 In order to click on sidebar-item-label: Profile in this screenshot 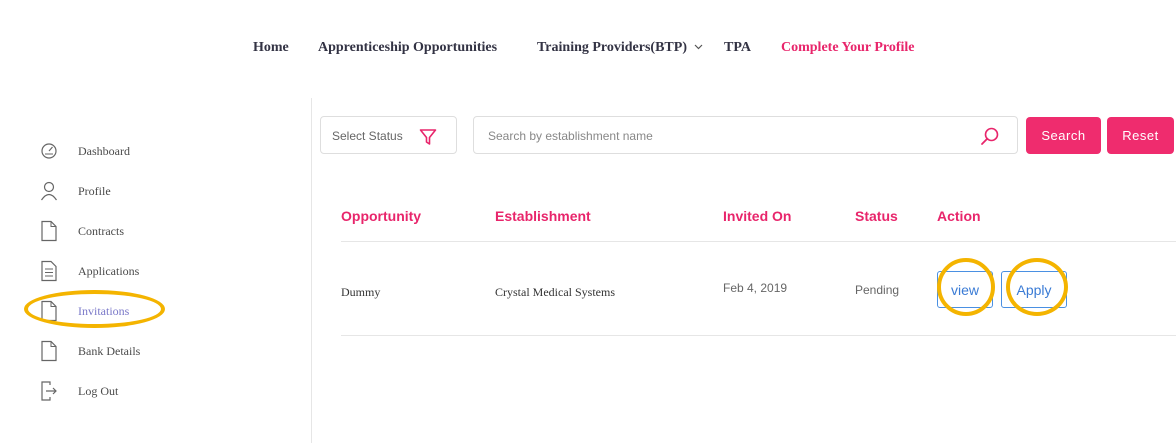, I will do `click(94, 191)`.